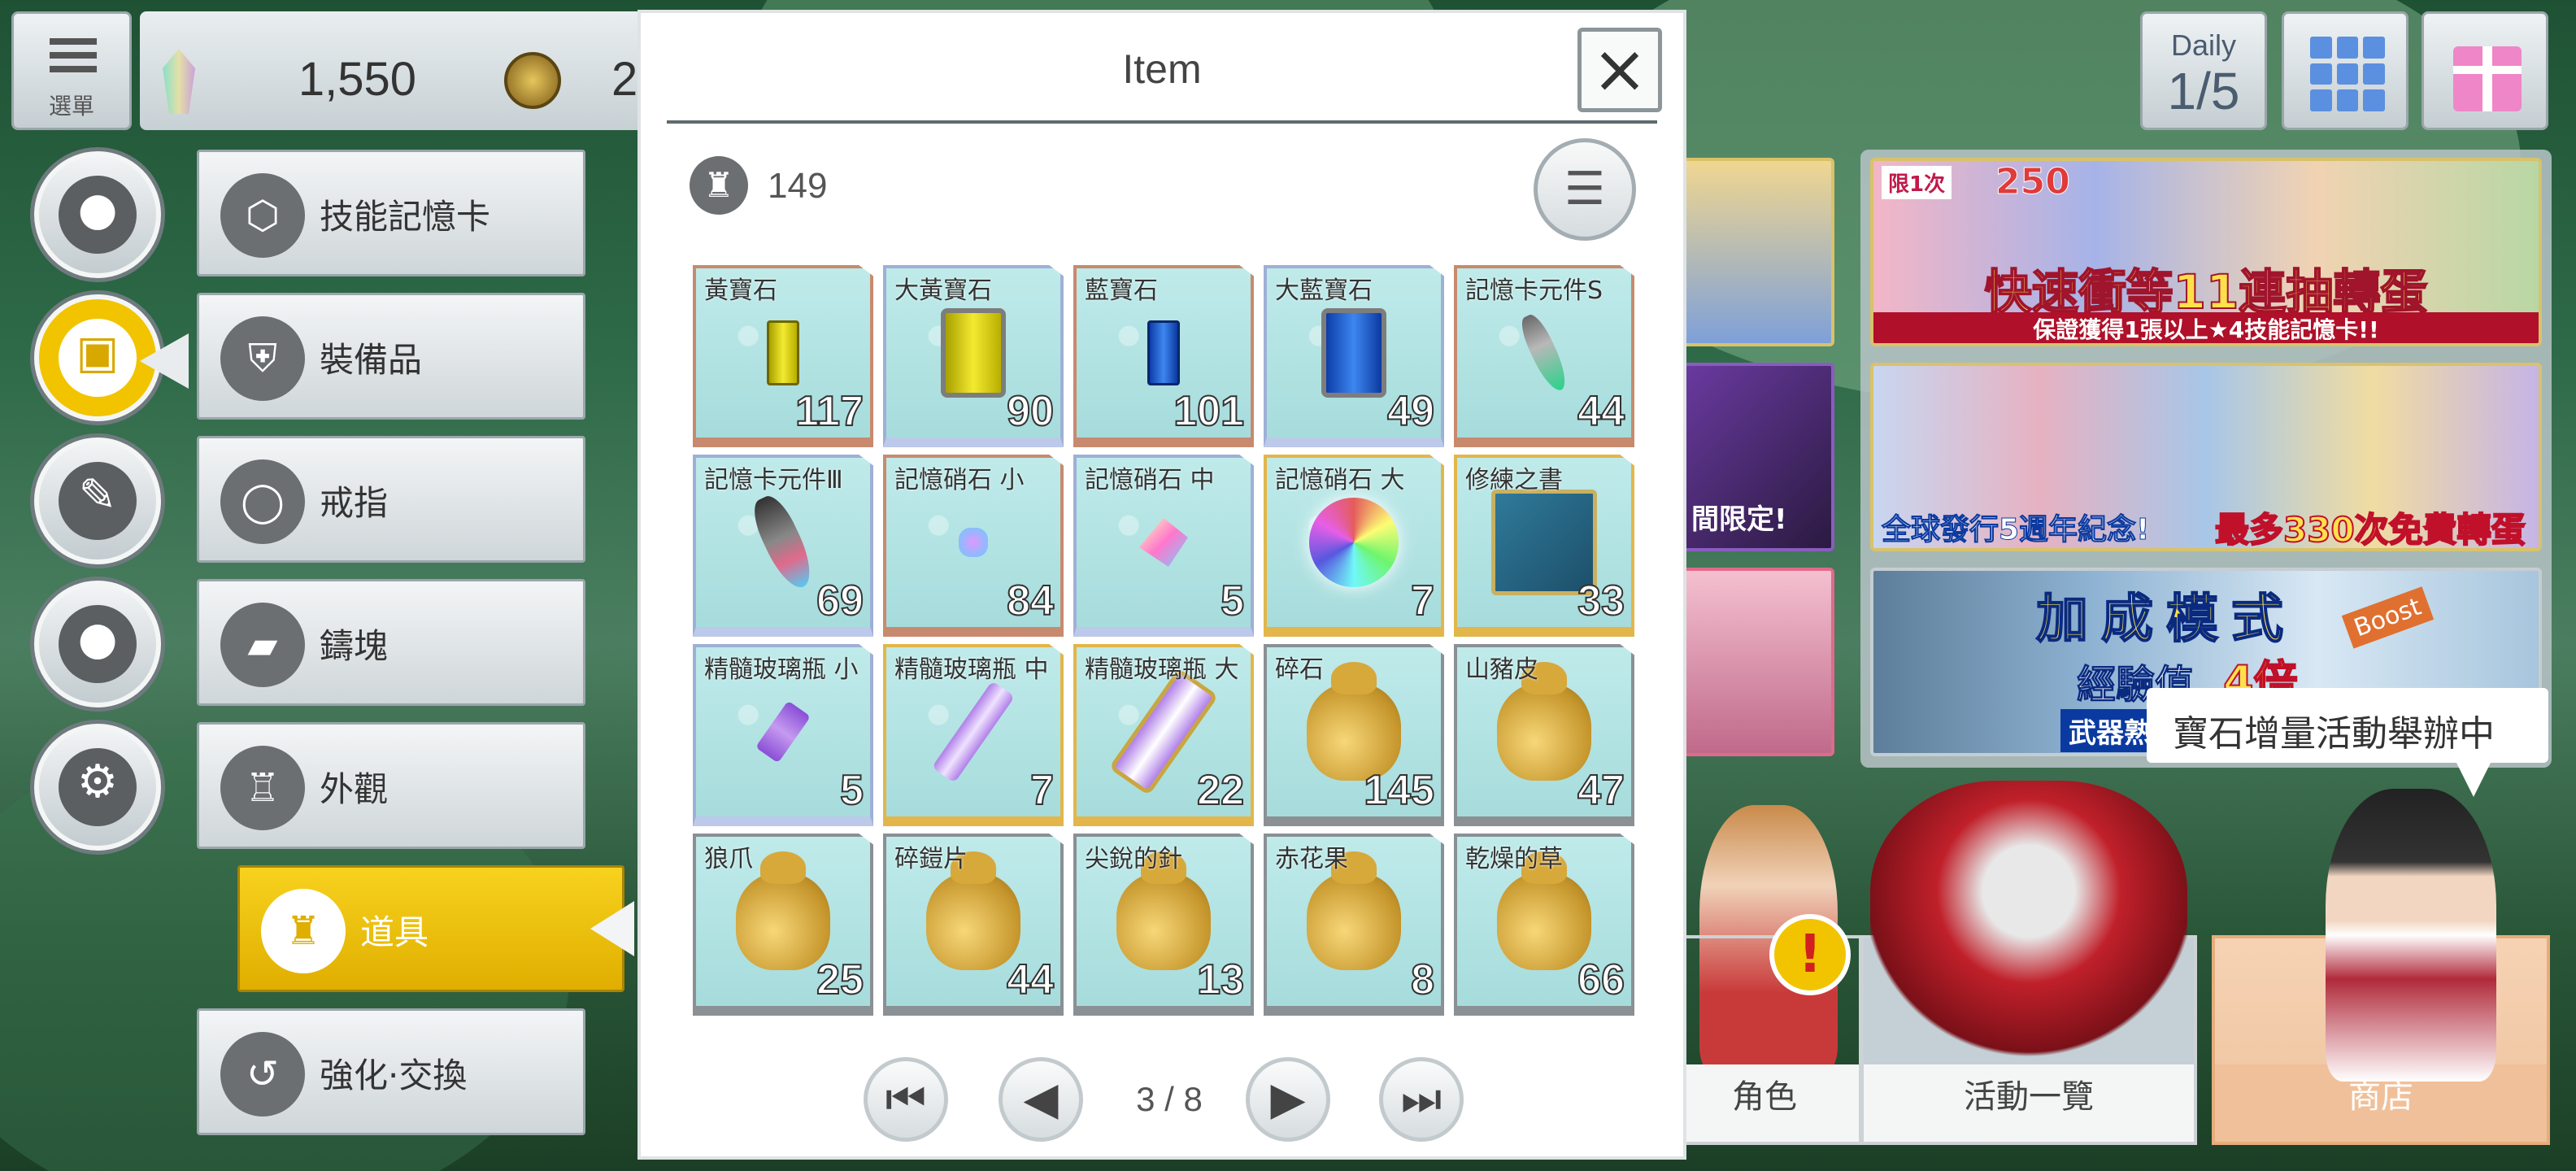 The width and height of the screenshot is (2576, 1171). Describe the element at coordinates (2345, 70) in the screenshot. I see `grid-menu-button` at that location.